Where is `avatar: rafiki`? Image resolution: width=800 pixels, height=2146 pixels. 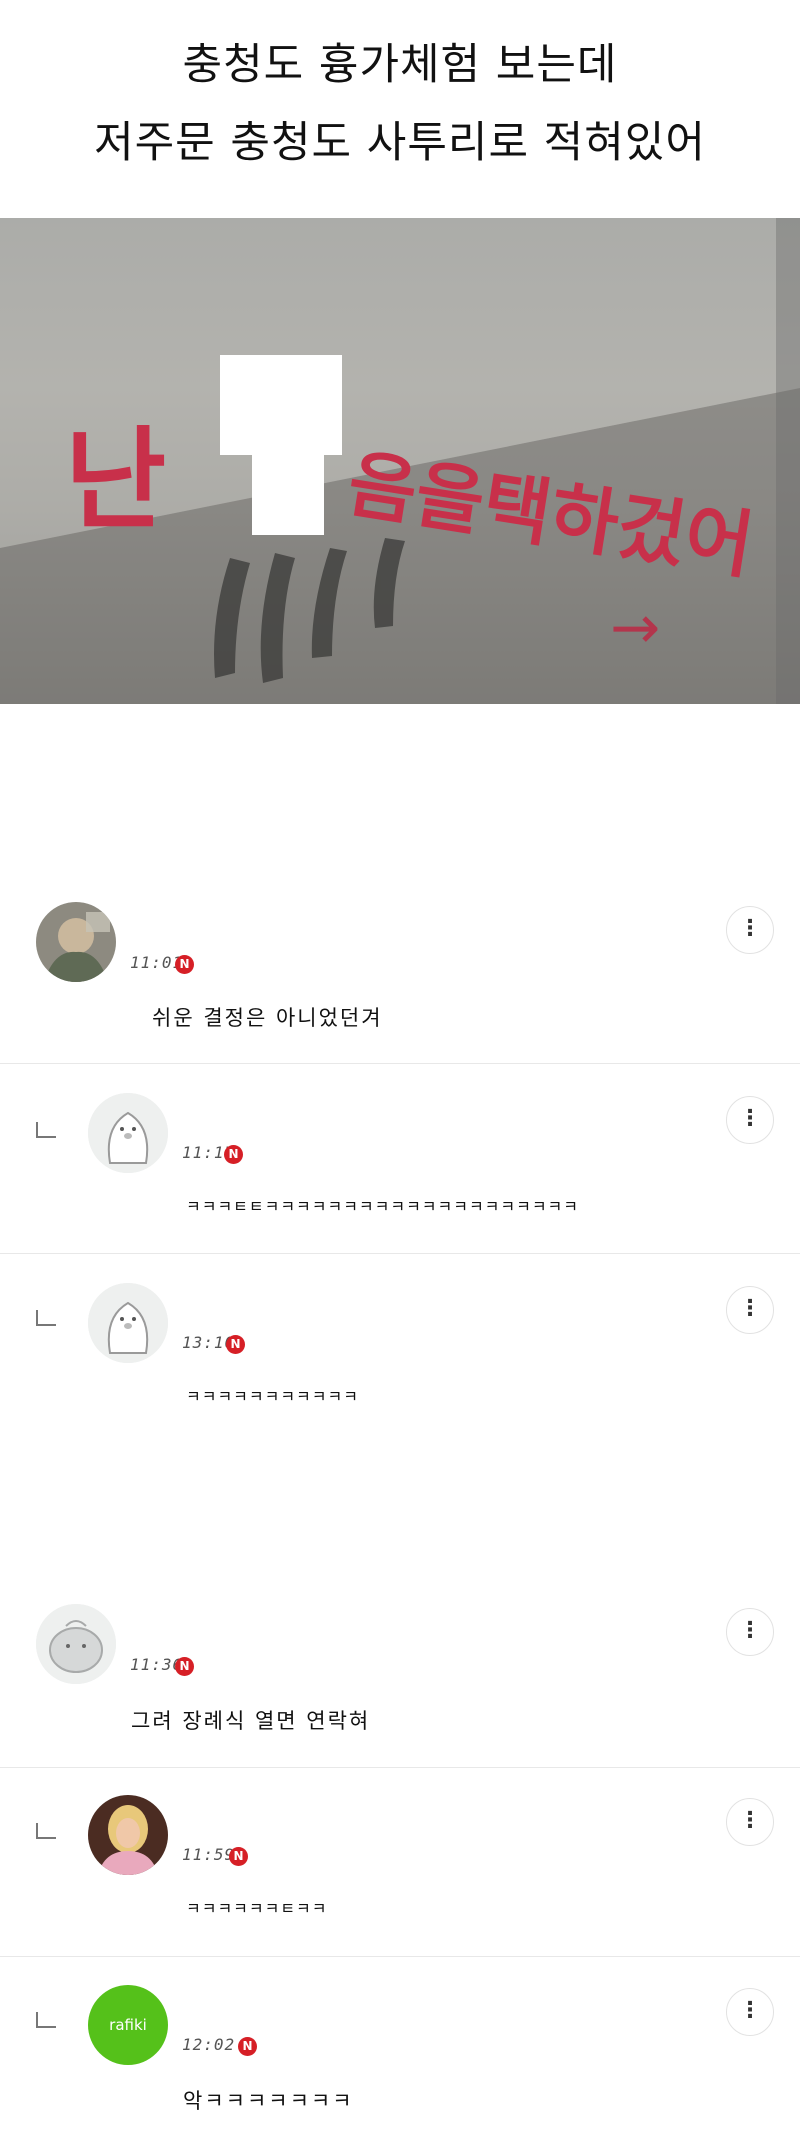 avatar: rafiki is located at coordinates (128, 2025).